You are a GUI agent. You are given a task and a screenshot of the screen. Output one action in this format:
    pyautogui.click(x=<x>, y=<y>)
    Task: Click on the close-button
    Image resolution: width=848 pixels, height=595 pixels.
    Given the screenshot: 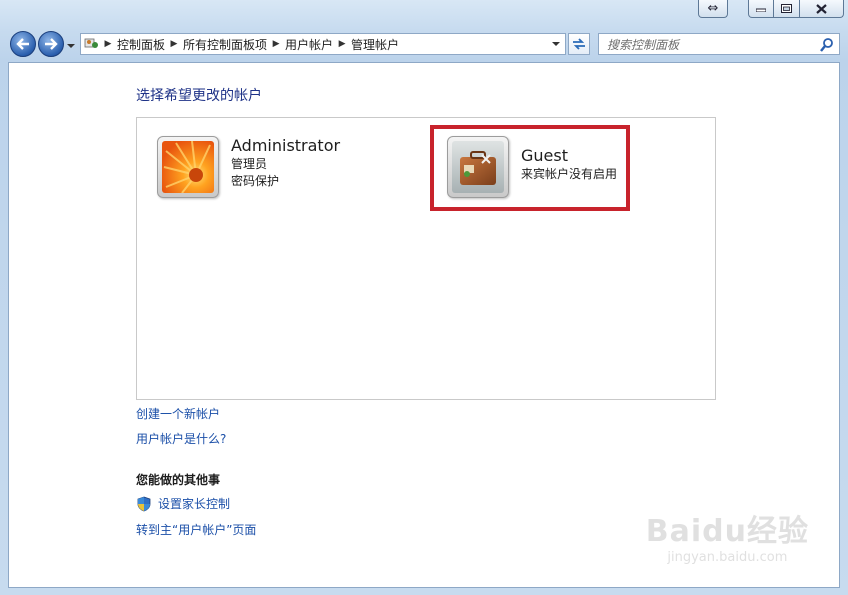 What is the action you would take?
    pyautogui.click(x=822, y=9)
    